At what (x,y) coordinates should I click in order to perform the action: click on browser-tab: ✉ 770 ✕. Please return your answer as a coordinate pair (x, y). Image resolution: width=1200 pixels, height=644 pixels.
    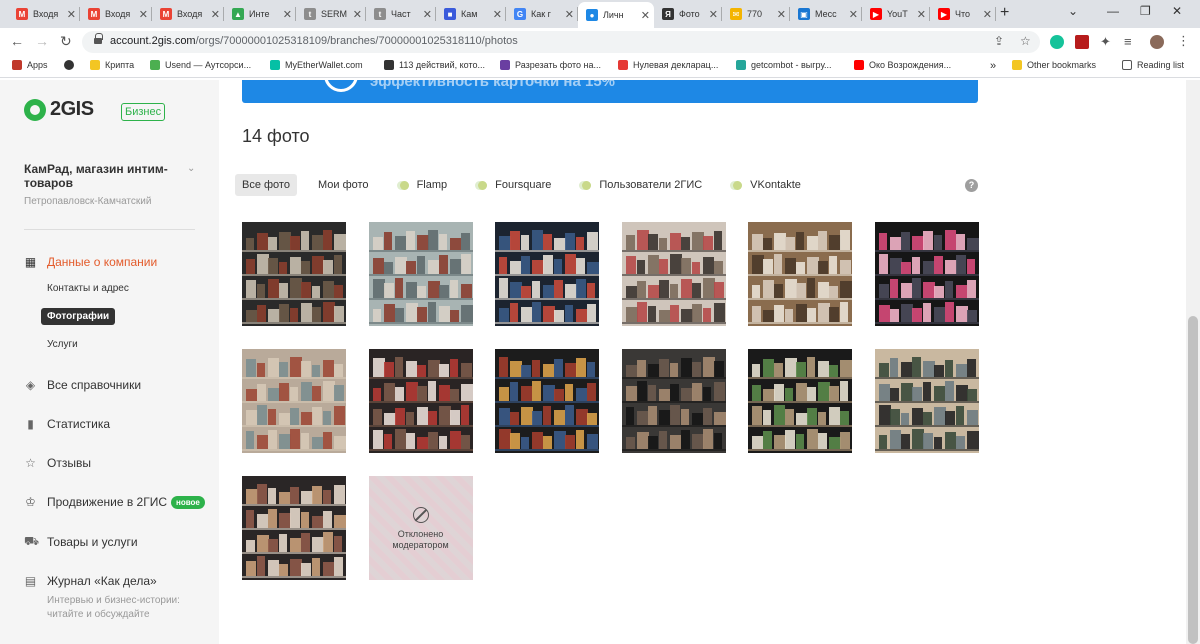
    Looking at the image, I should click on (756, 14).